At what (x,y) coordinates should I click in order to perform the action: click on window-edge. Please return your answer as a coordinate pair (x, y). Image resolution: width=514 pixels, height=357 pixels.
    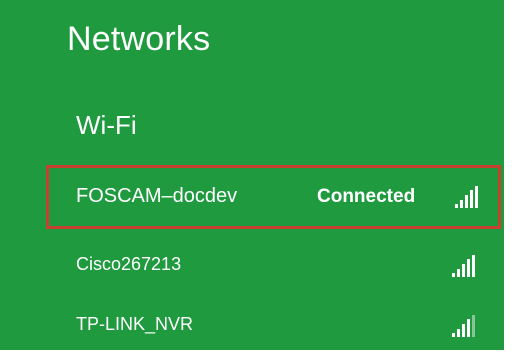
    Looking at the image, I should click on (509, 175).